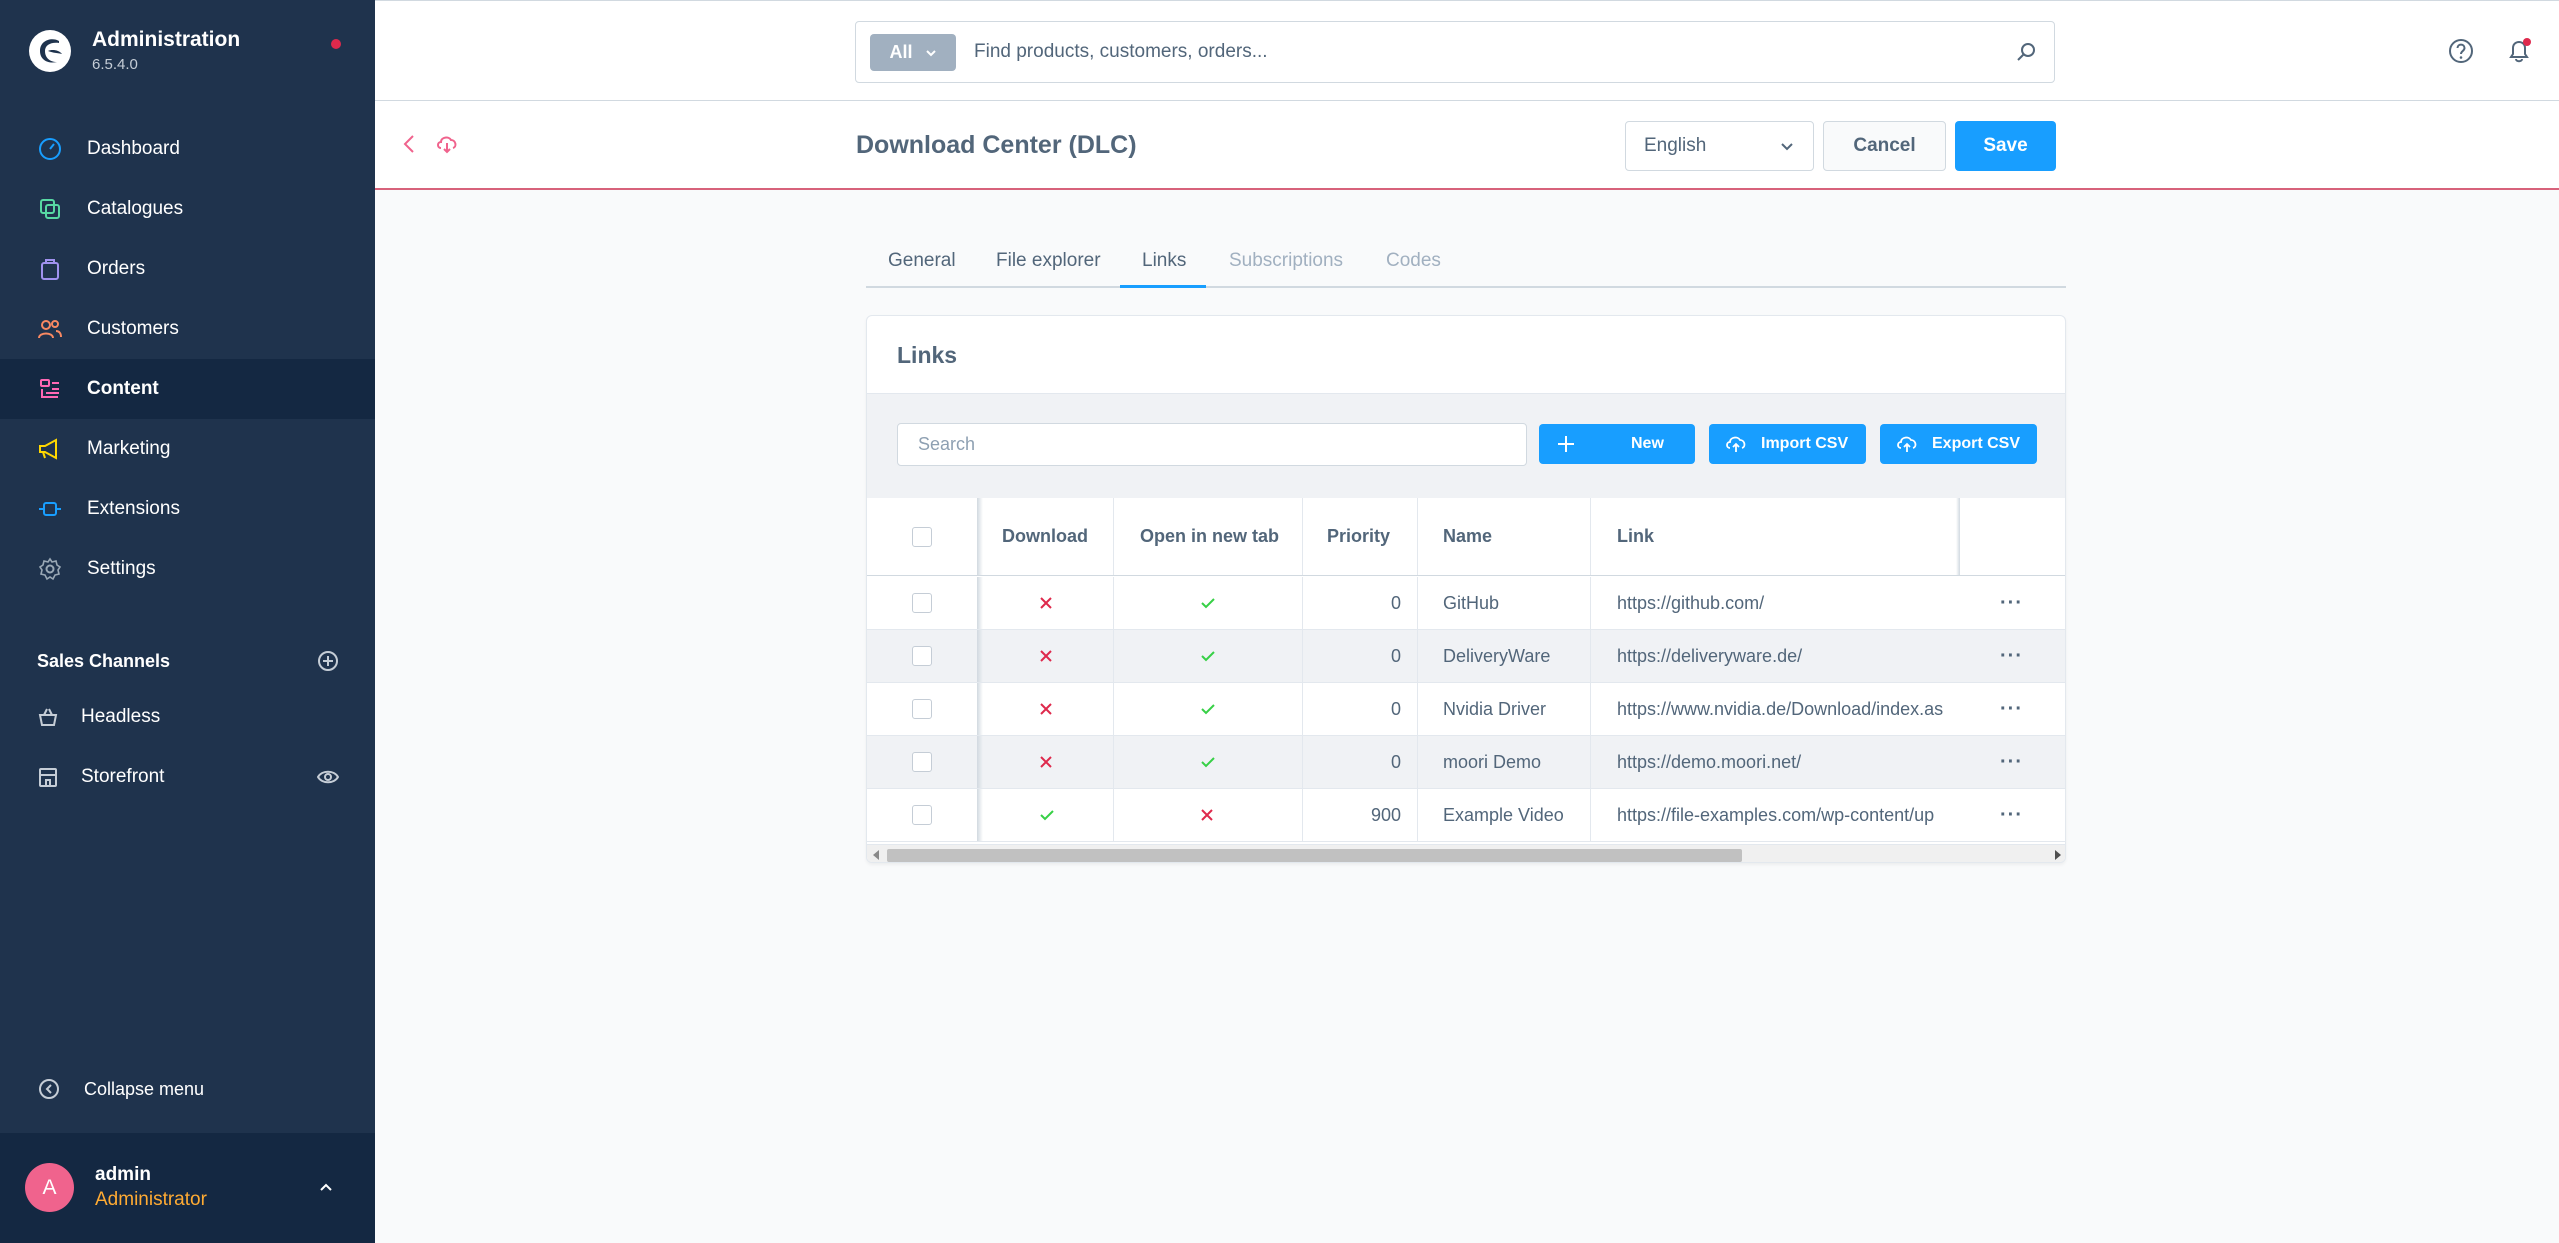  I want to click on name-cell: DeliveryWare, so click(1497, 655).